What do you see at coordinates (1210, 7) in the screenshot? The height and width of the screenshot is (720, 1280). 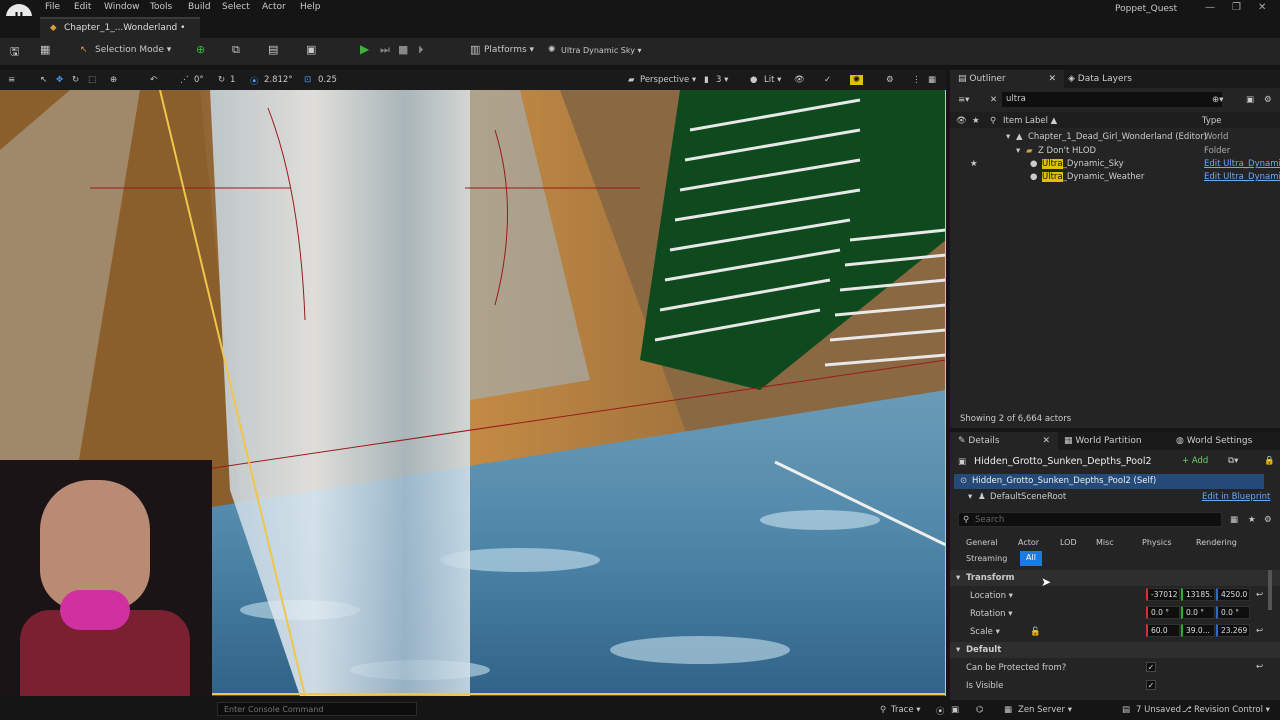 I see `minimize-icon: —` at bounding box center [1210, 7].